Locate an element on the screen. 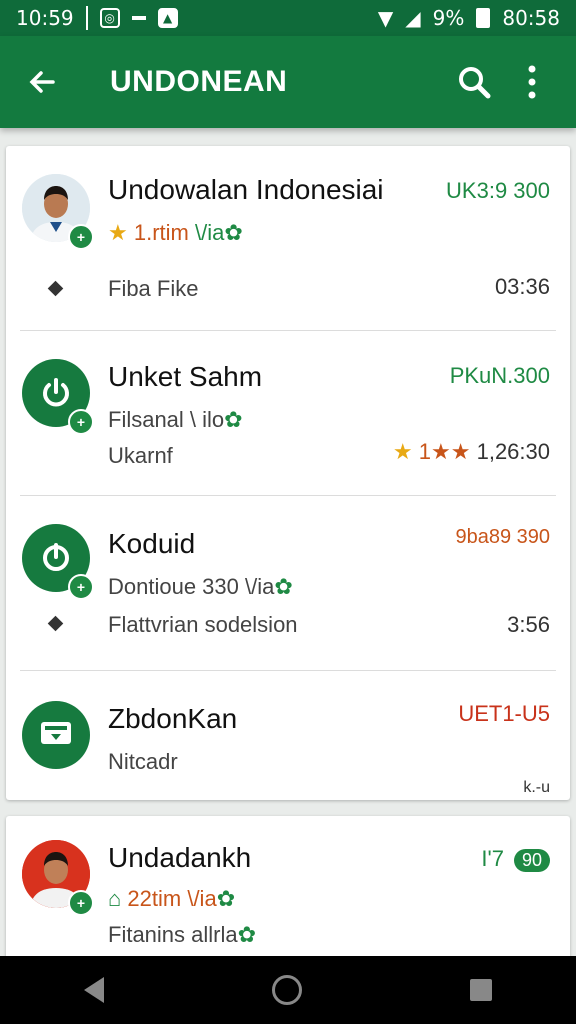 Image resolution: width=576 pixels, height=1024 pixels. item-time: 3:56 is located at coordinates (528, 624).